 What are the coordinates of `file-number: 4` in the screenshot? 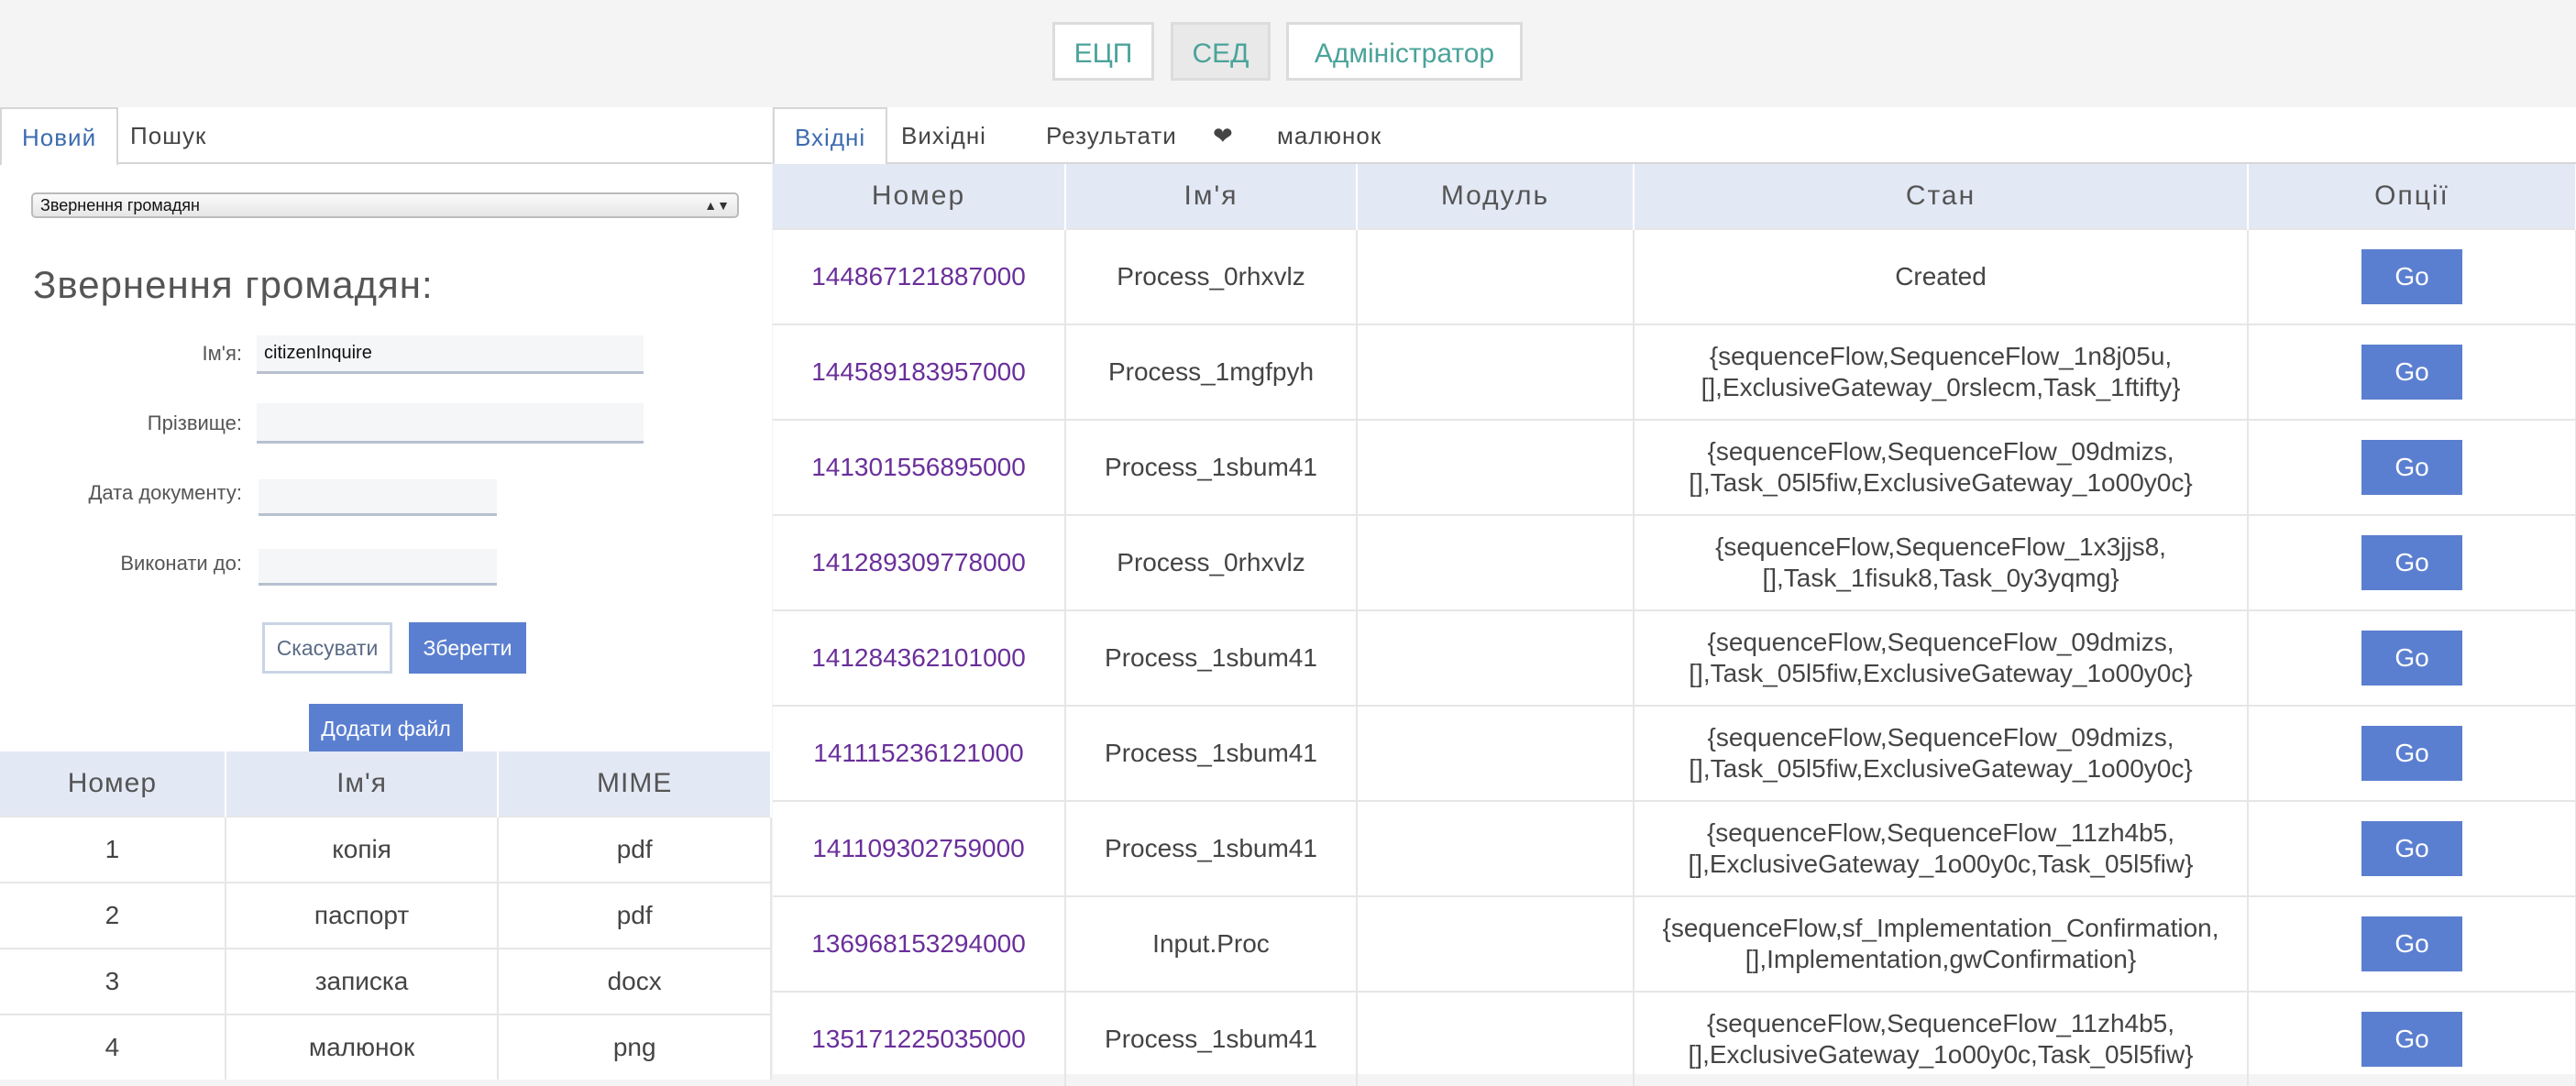 It's located at (113, 1047).